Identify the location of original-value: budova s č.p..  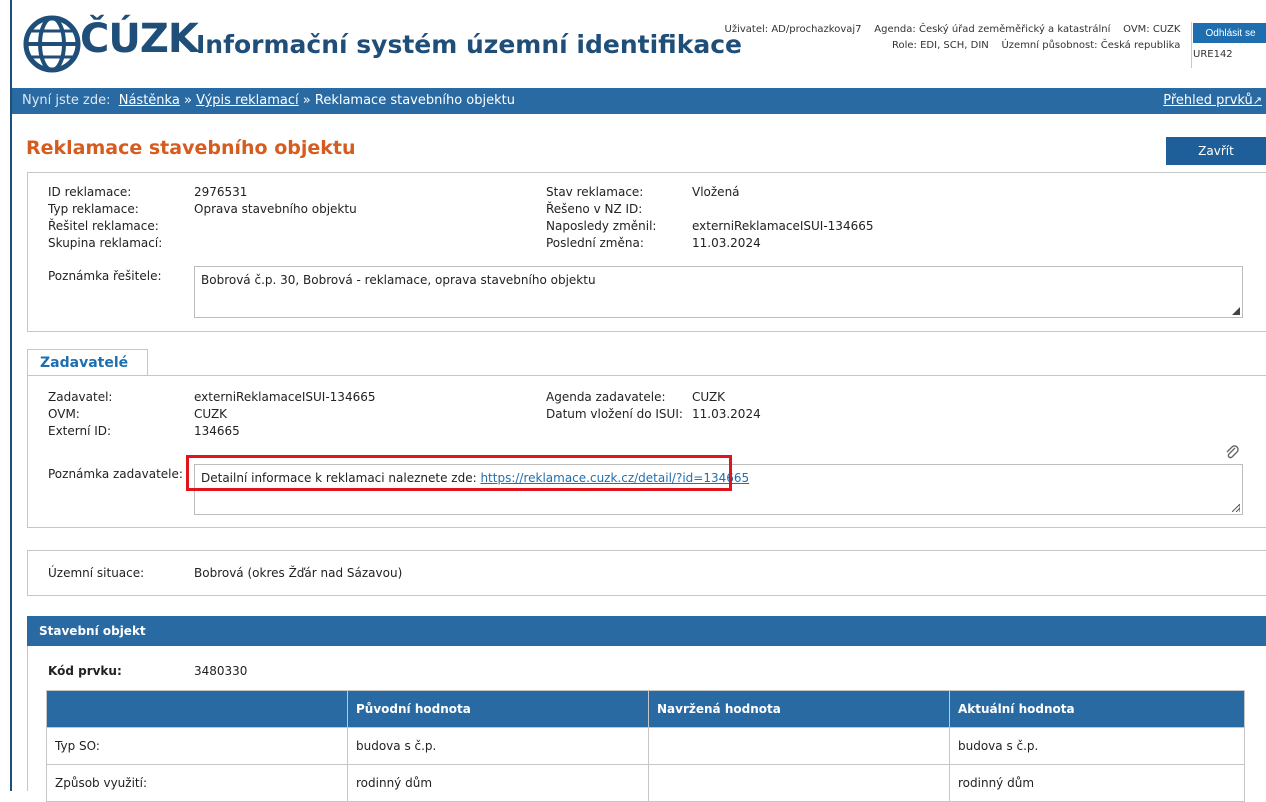
(498, 746).